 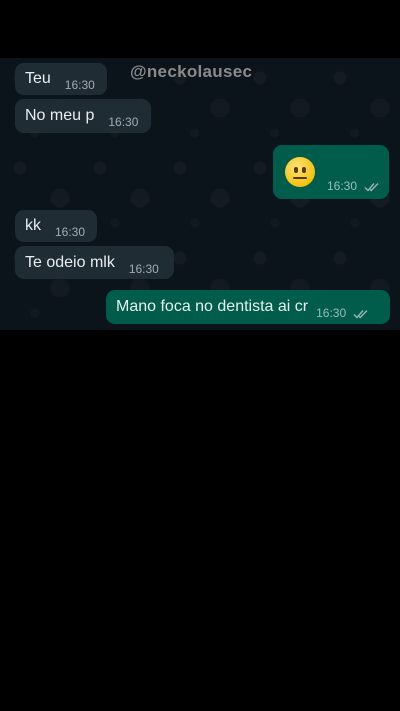 What do you see at coordinates (33, 225) in the screenshot?
I see `message-text: kk` at bounding box center [33, 225].